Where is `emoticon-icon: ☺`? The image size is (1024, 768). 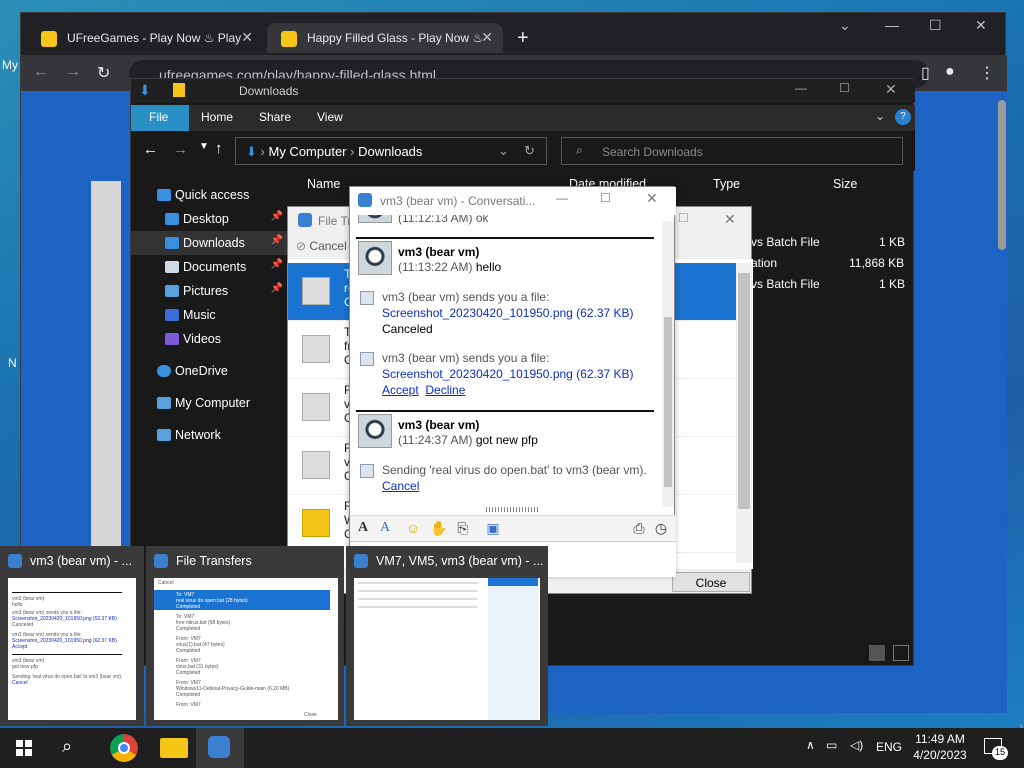 emoticon-icon: ☺ is located at coordinates (413, 529).